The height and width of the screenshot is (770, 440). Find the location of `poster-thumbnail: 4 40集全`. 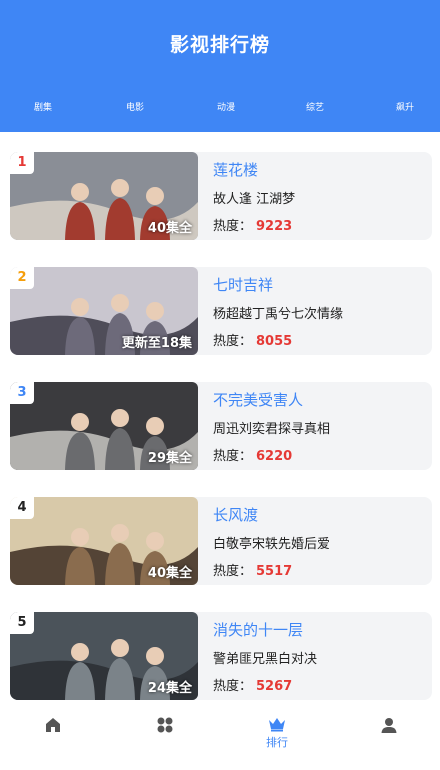

poster-thumbnail: 4 40集全 is located at coordinates (104, 541).